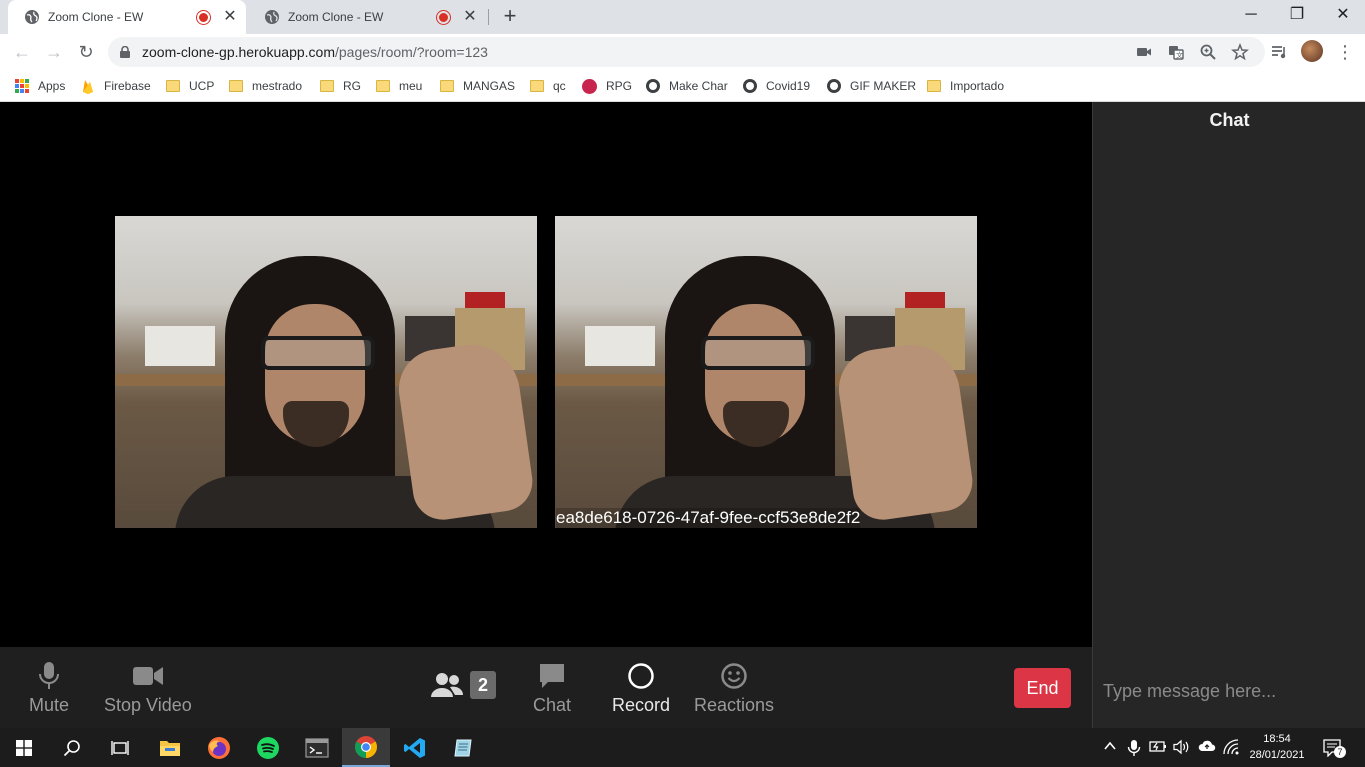 The image size is (1365, 767). I want to click on smiley-icon, so click(734, 676).